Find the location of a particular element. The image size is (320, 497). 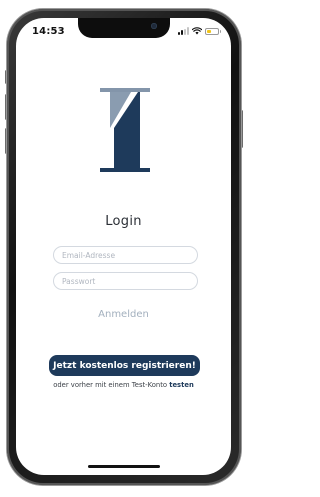

login-title: Login is located at coordinates (123, 221).